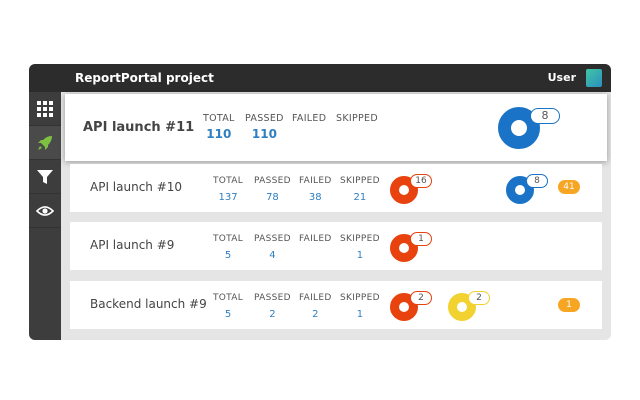  What do you see at coordinates (569, 187) in the screenshot?
I see `to-investigate-badge: 41` at bounding box center [569, 187].